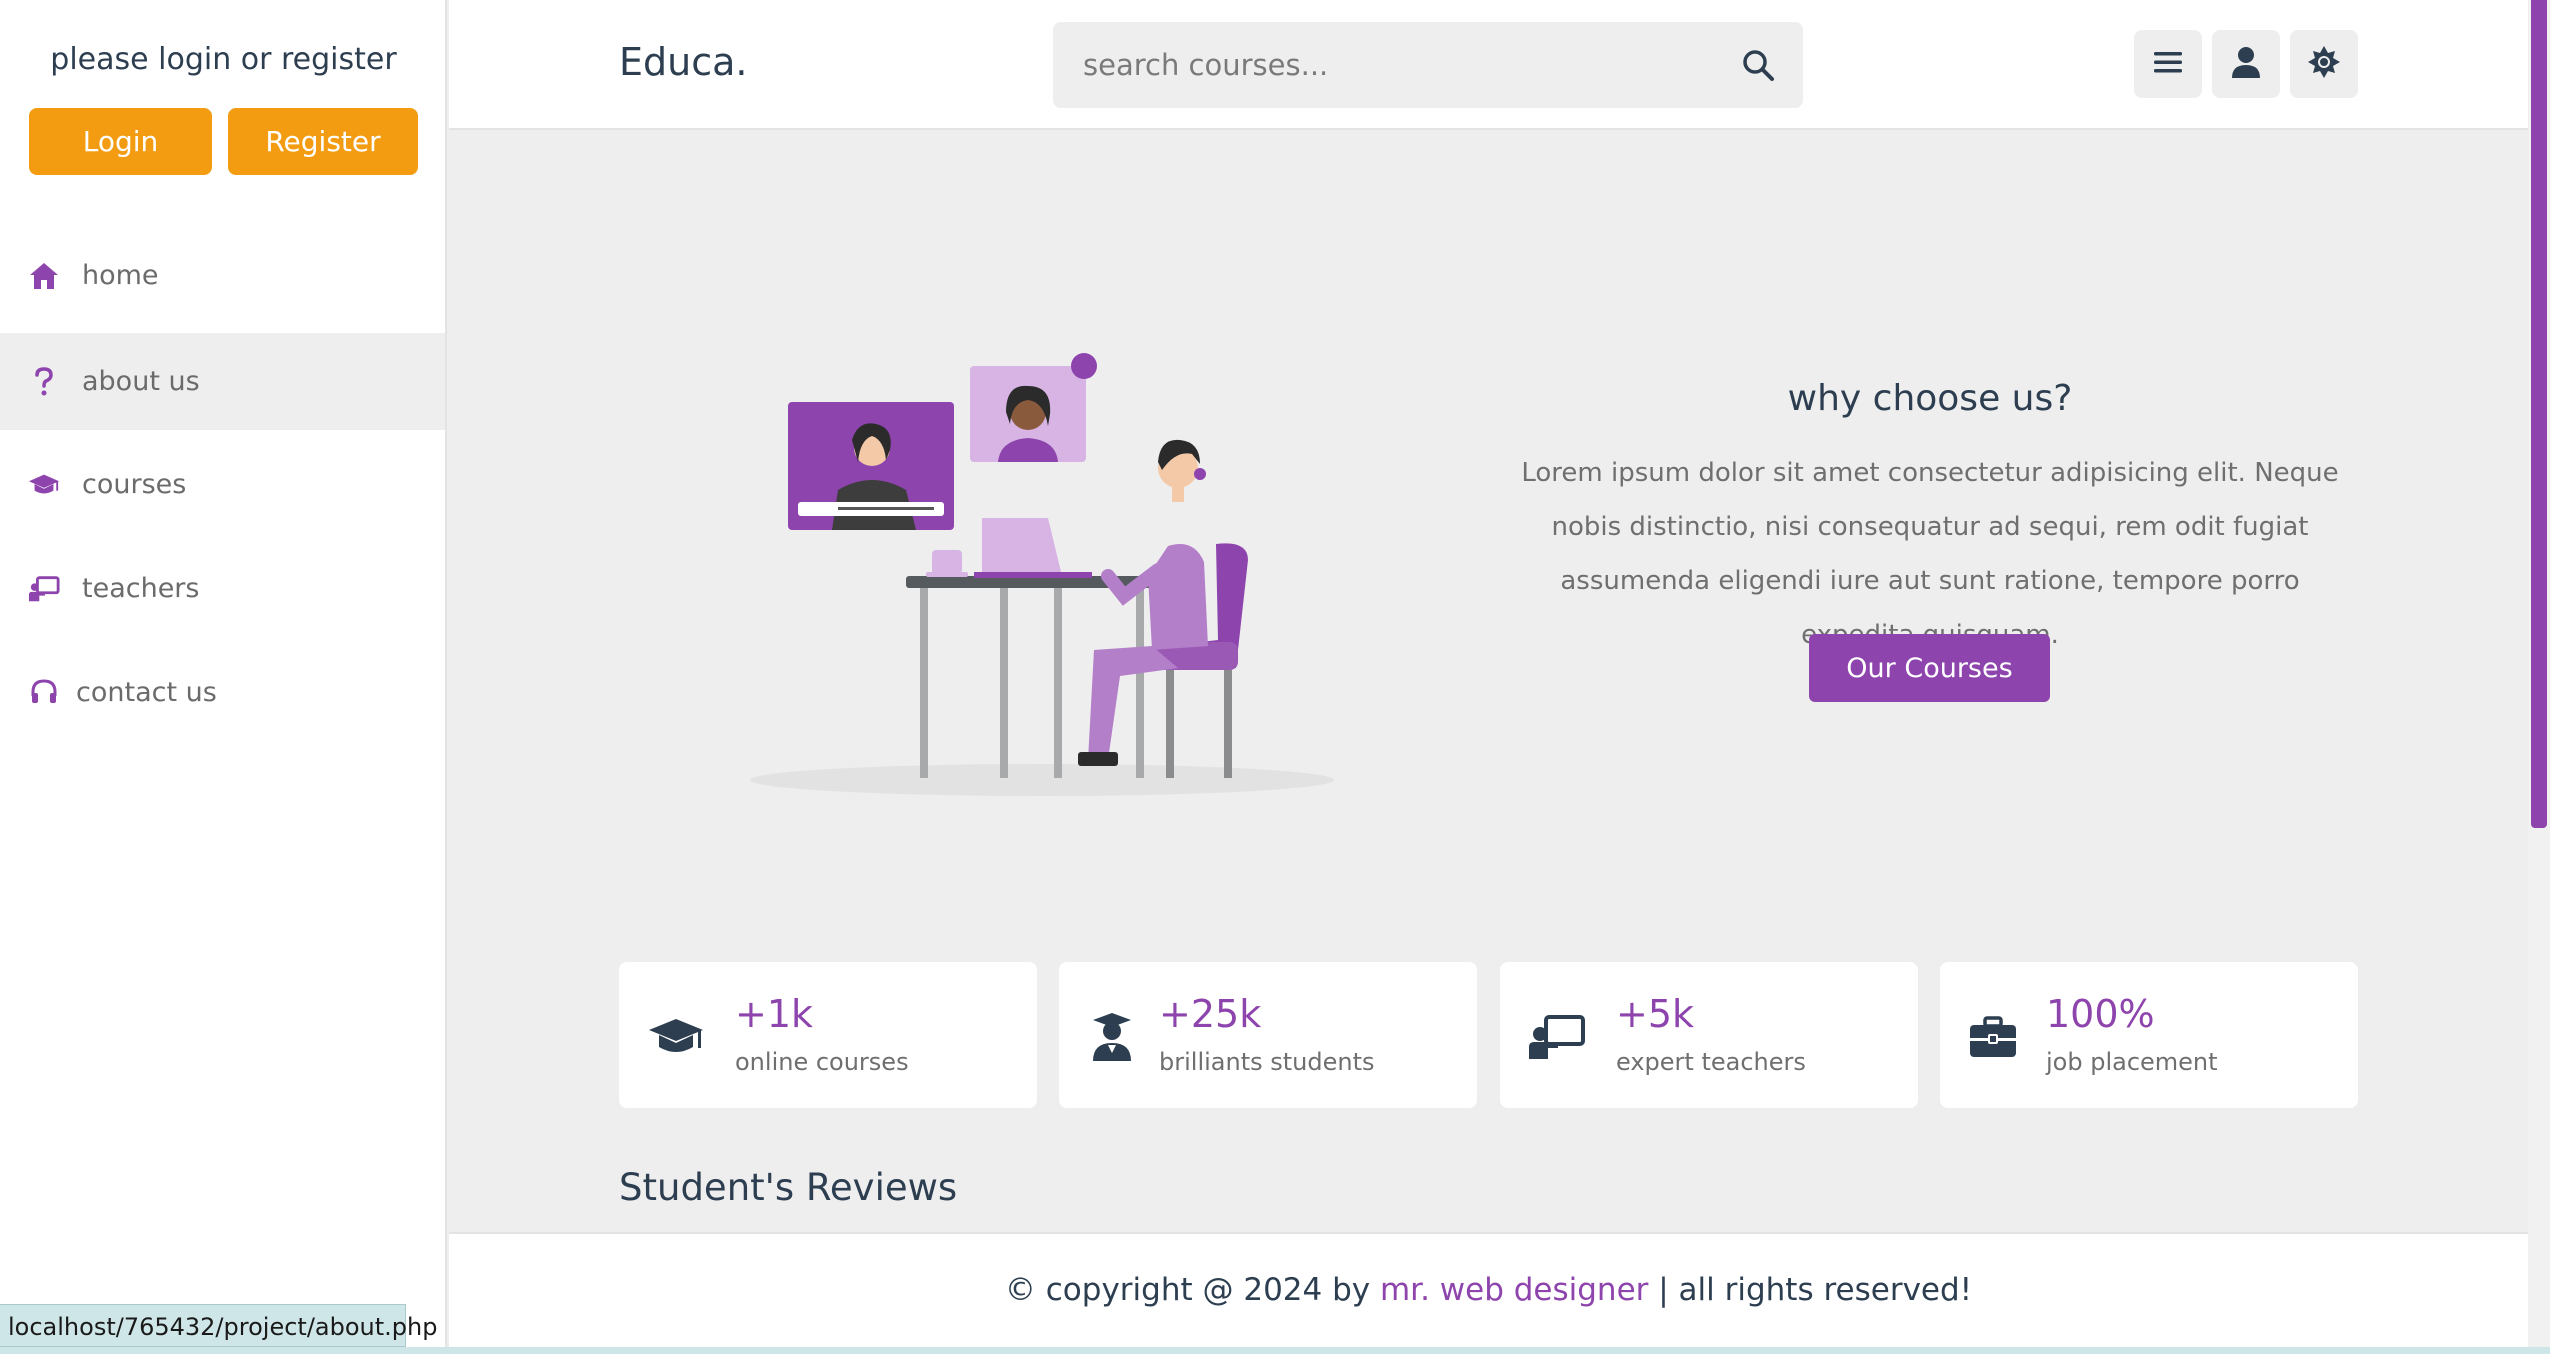 The height and width of the screenshot is (1354, 2550). I want to click on user-button, so click(2246, 64).